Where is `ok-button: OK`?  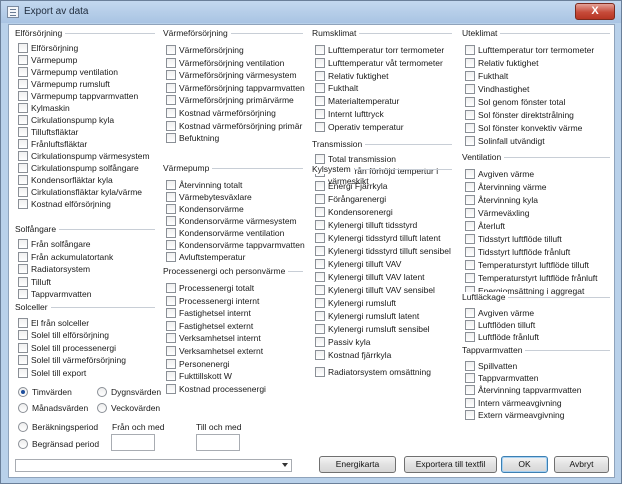
ok-button: OK is located at coordinates (524, 464).